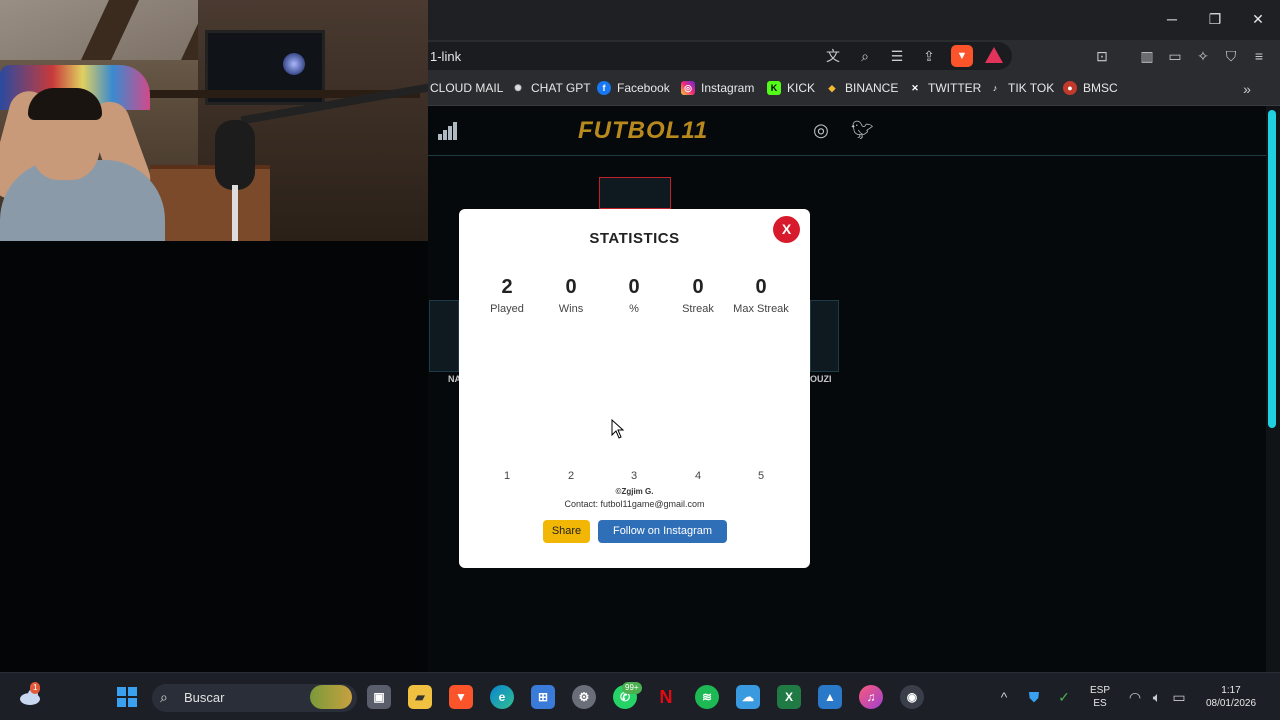  What do you see at coordinates (1034, 697) in the screenshot?
I see `security-icon: ⛊` at bounding box center [1034, 697].